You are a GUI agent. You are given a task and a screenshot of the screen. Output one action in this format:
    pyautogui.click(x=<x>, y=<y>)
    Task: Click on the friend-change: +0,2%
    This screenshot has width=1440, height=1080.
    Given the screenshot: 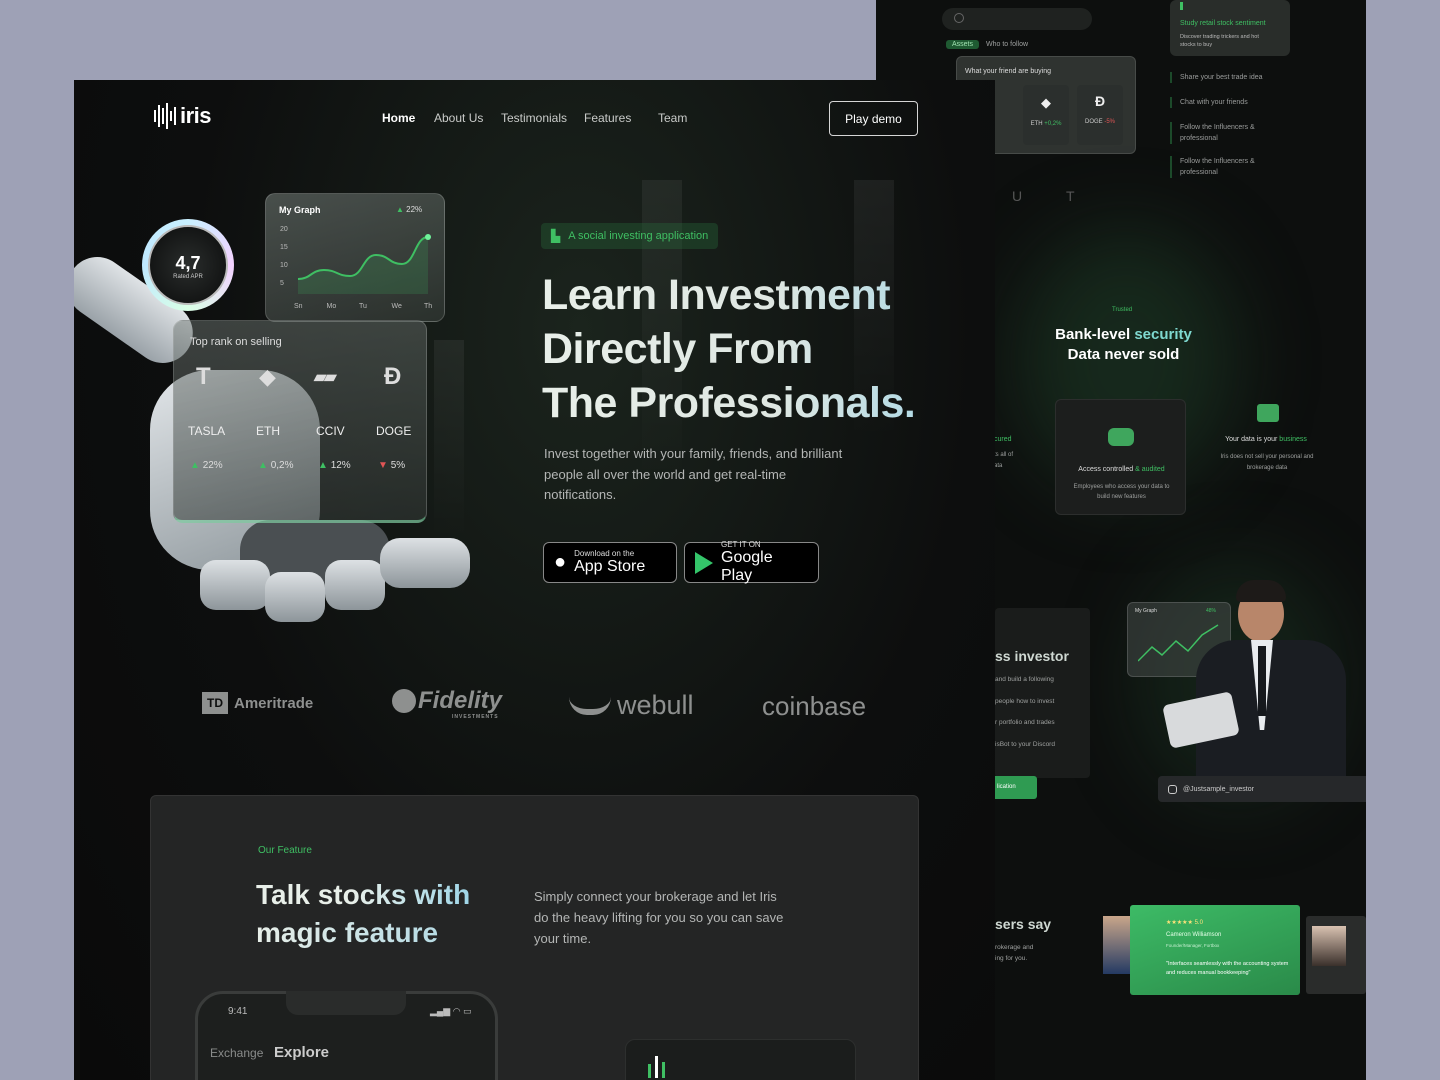 What is the action you would take?
    pyautogui.click(x=1053, y=124)
    